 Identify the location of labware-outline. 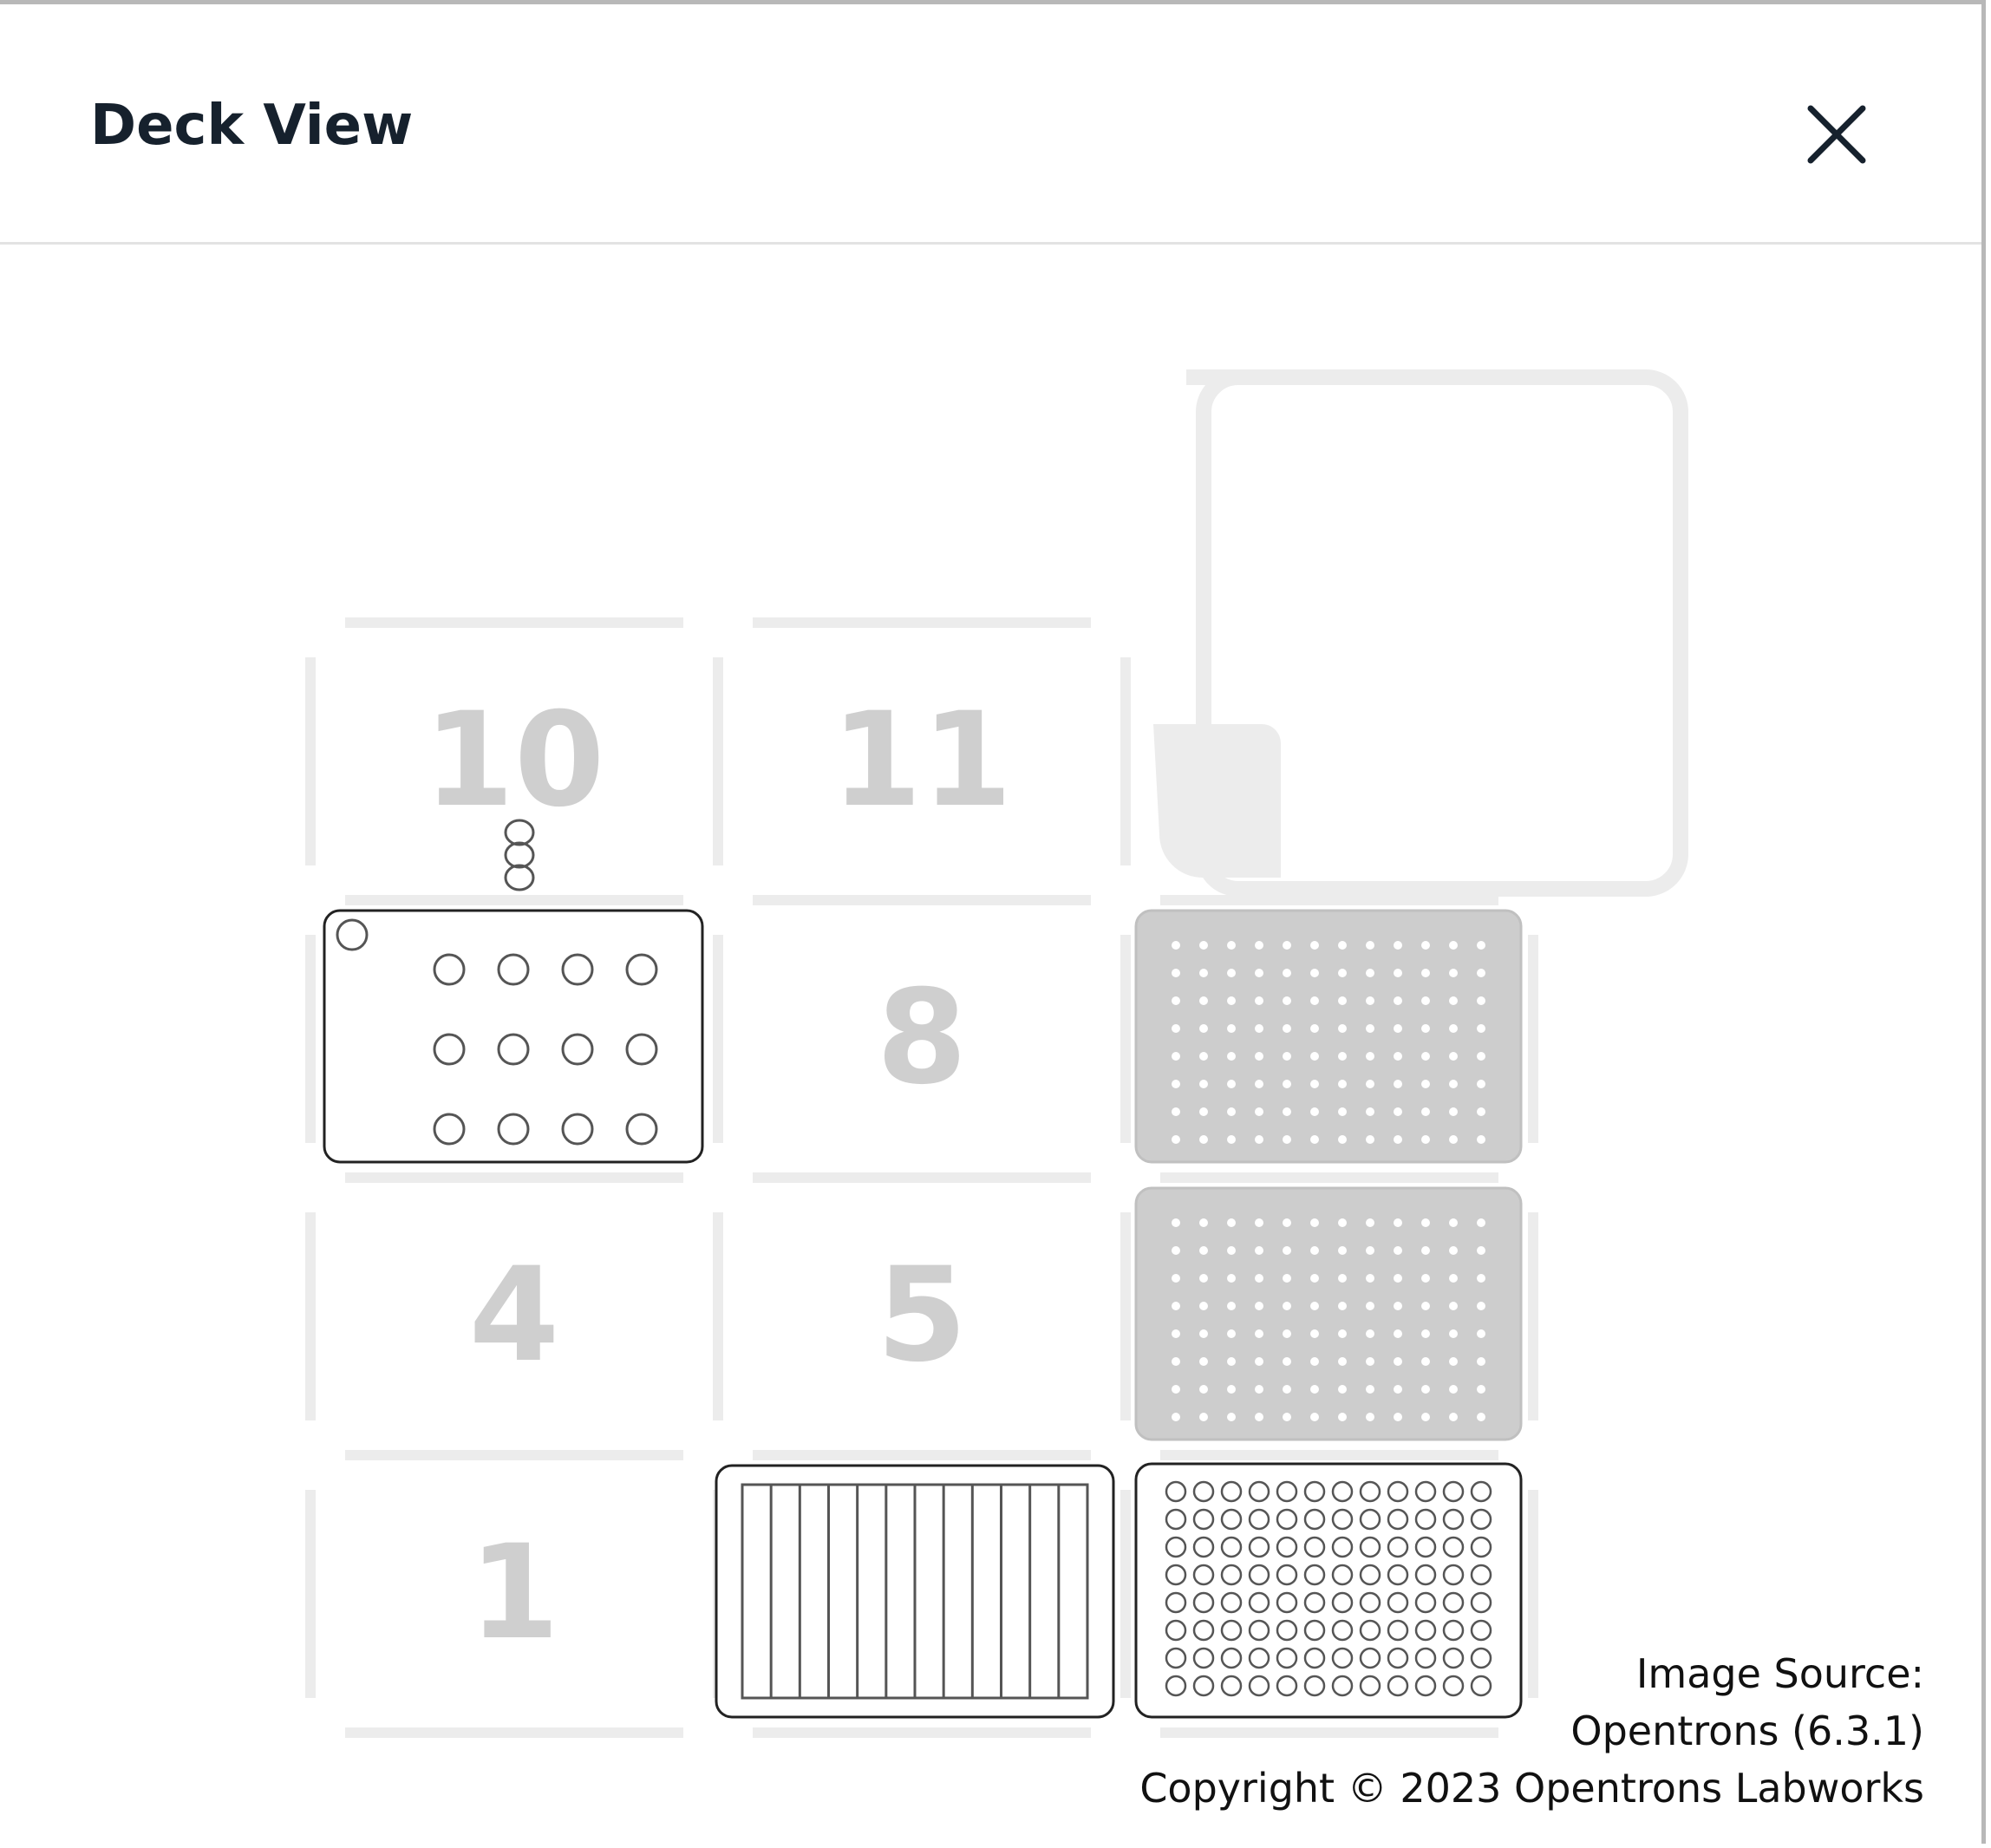
(1328, 1314).